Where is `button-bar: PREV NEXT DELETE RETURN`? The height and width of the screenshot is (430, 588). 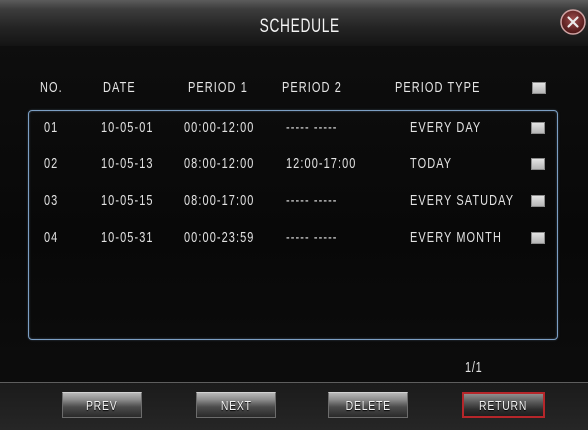 button-bar: PREV NEXT DELETE RETURN is located at coordinates (294, 406).